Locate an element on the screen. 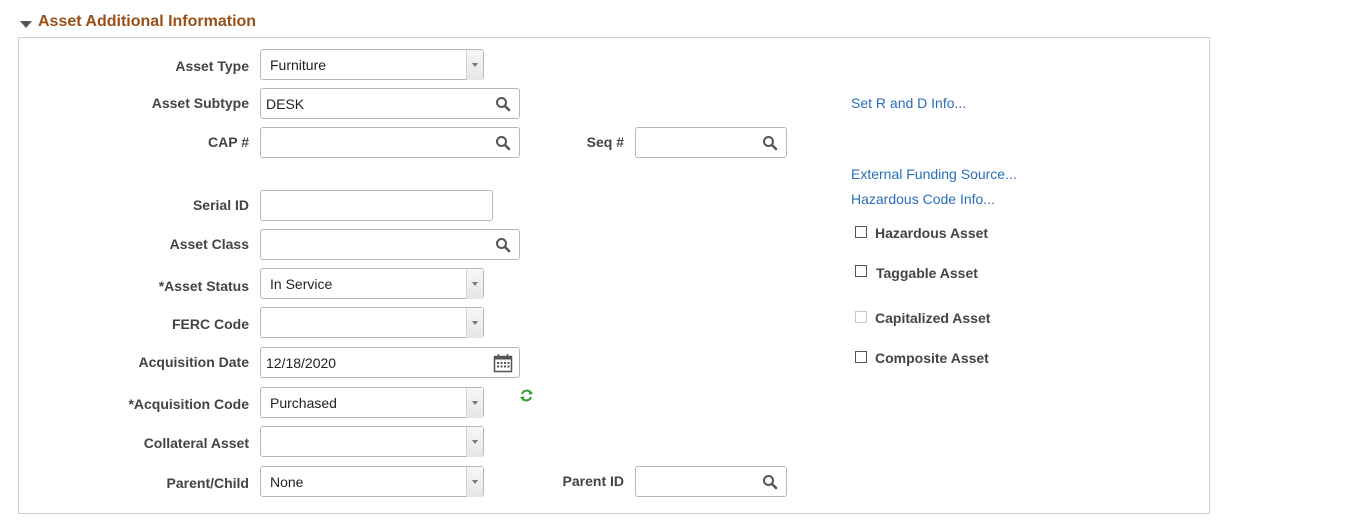  section-header: Asset Additional Information is located at coordinates (138, 22).